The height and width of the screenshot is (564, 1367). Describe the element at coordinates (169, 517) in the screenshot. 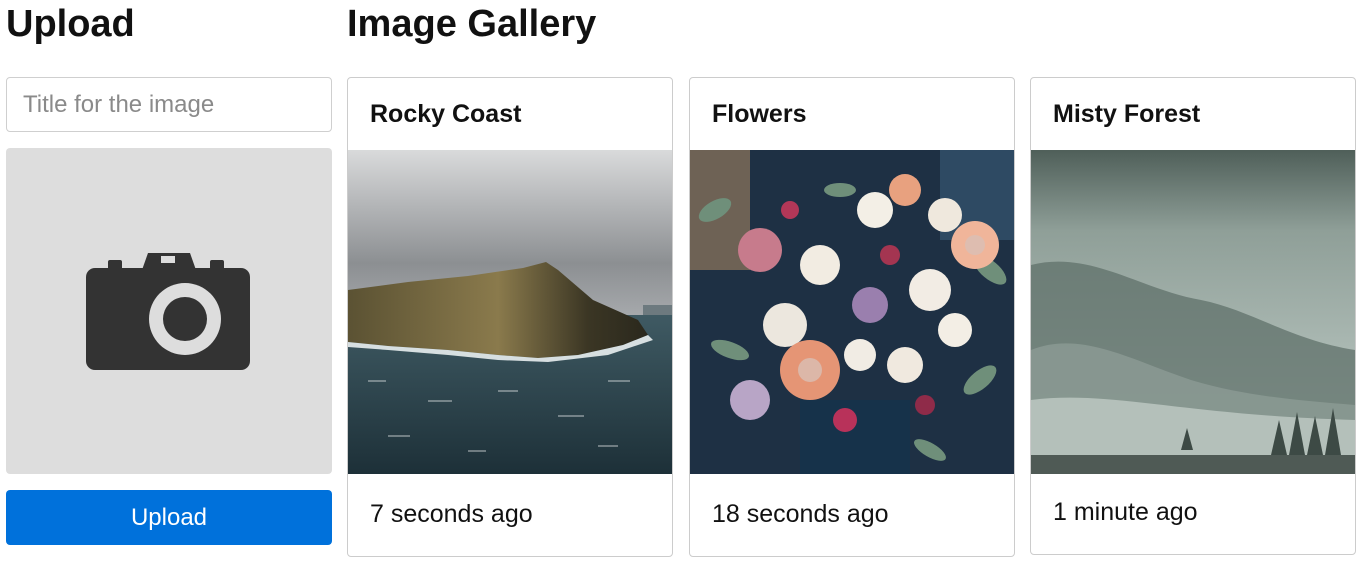

I see `upload-button: Upload` at that location.